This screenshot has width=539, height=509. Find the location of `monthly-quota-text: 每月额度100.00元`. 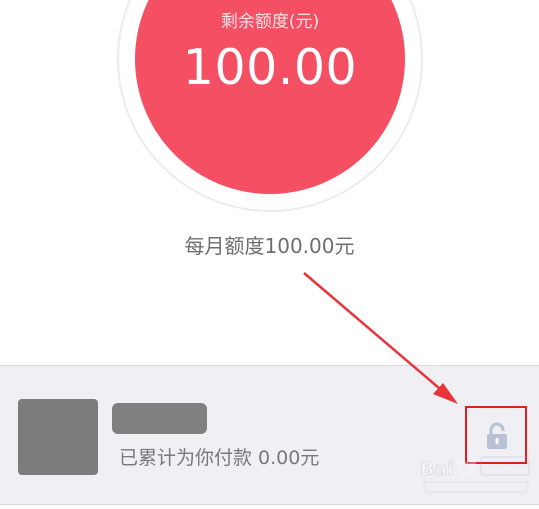

monthly-quota-text: 每月额度100.00元 is located at coordinates (269, 246).